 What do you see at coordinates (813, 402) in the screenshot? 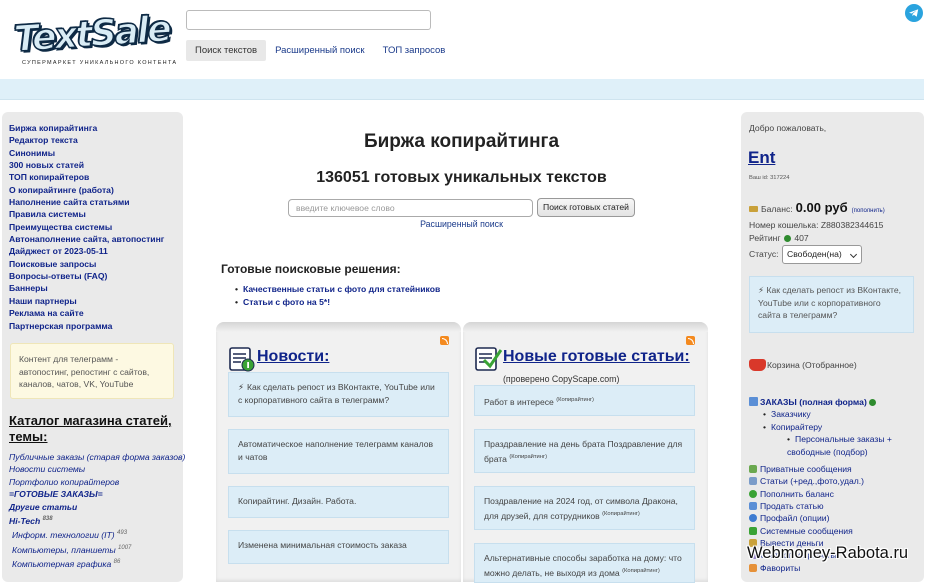
I see `orders-link: ЗАКАЗЫ (полная форма)` at bounding box center [813, 402].